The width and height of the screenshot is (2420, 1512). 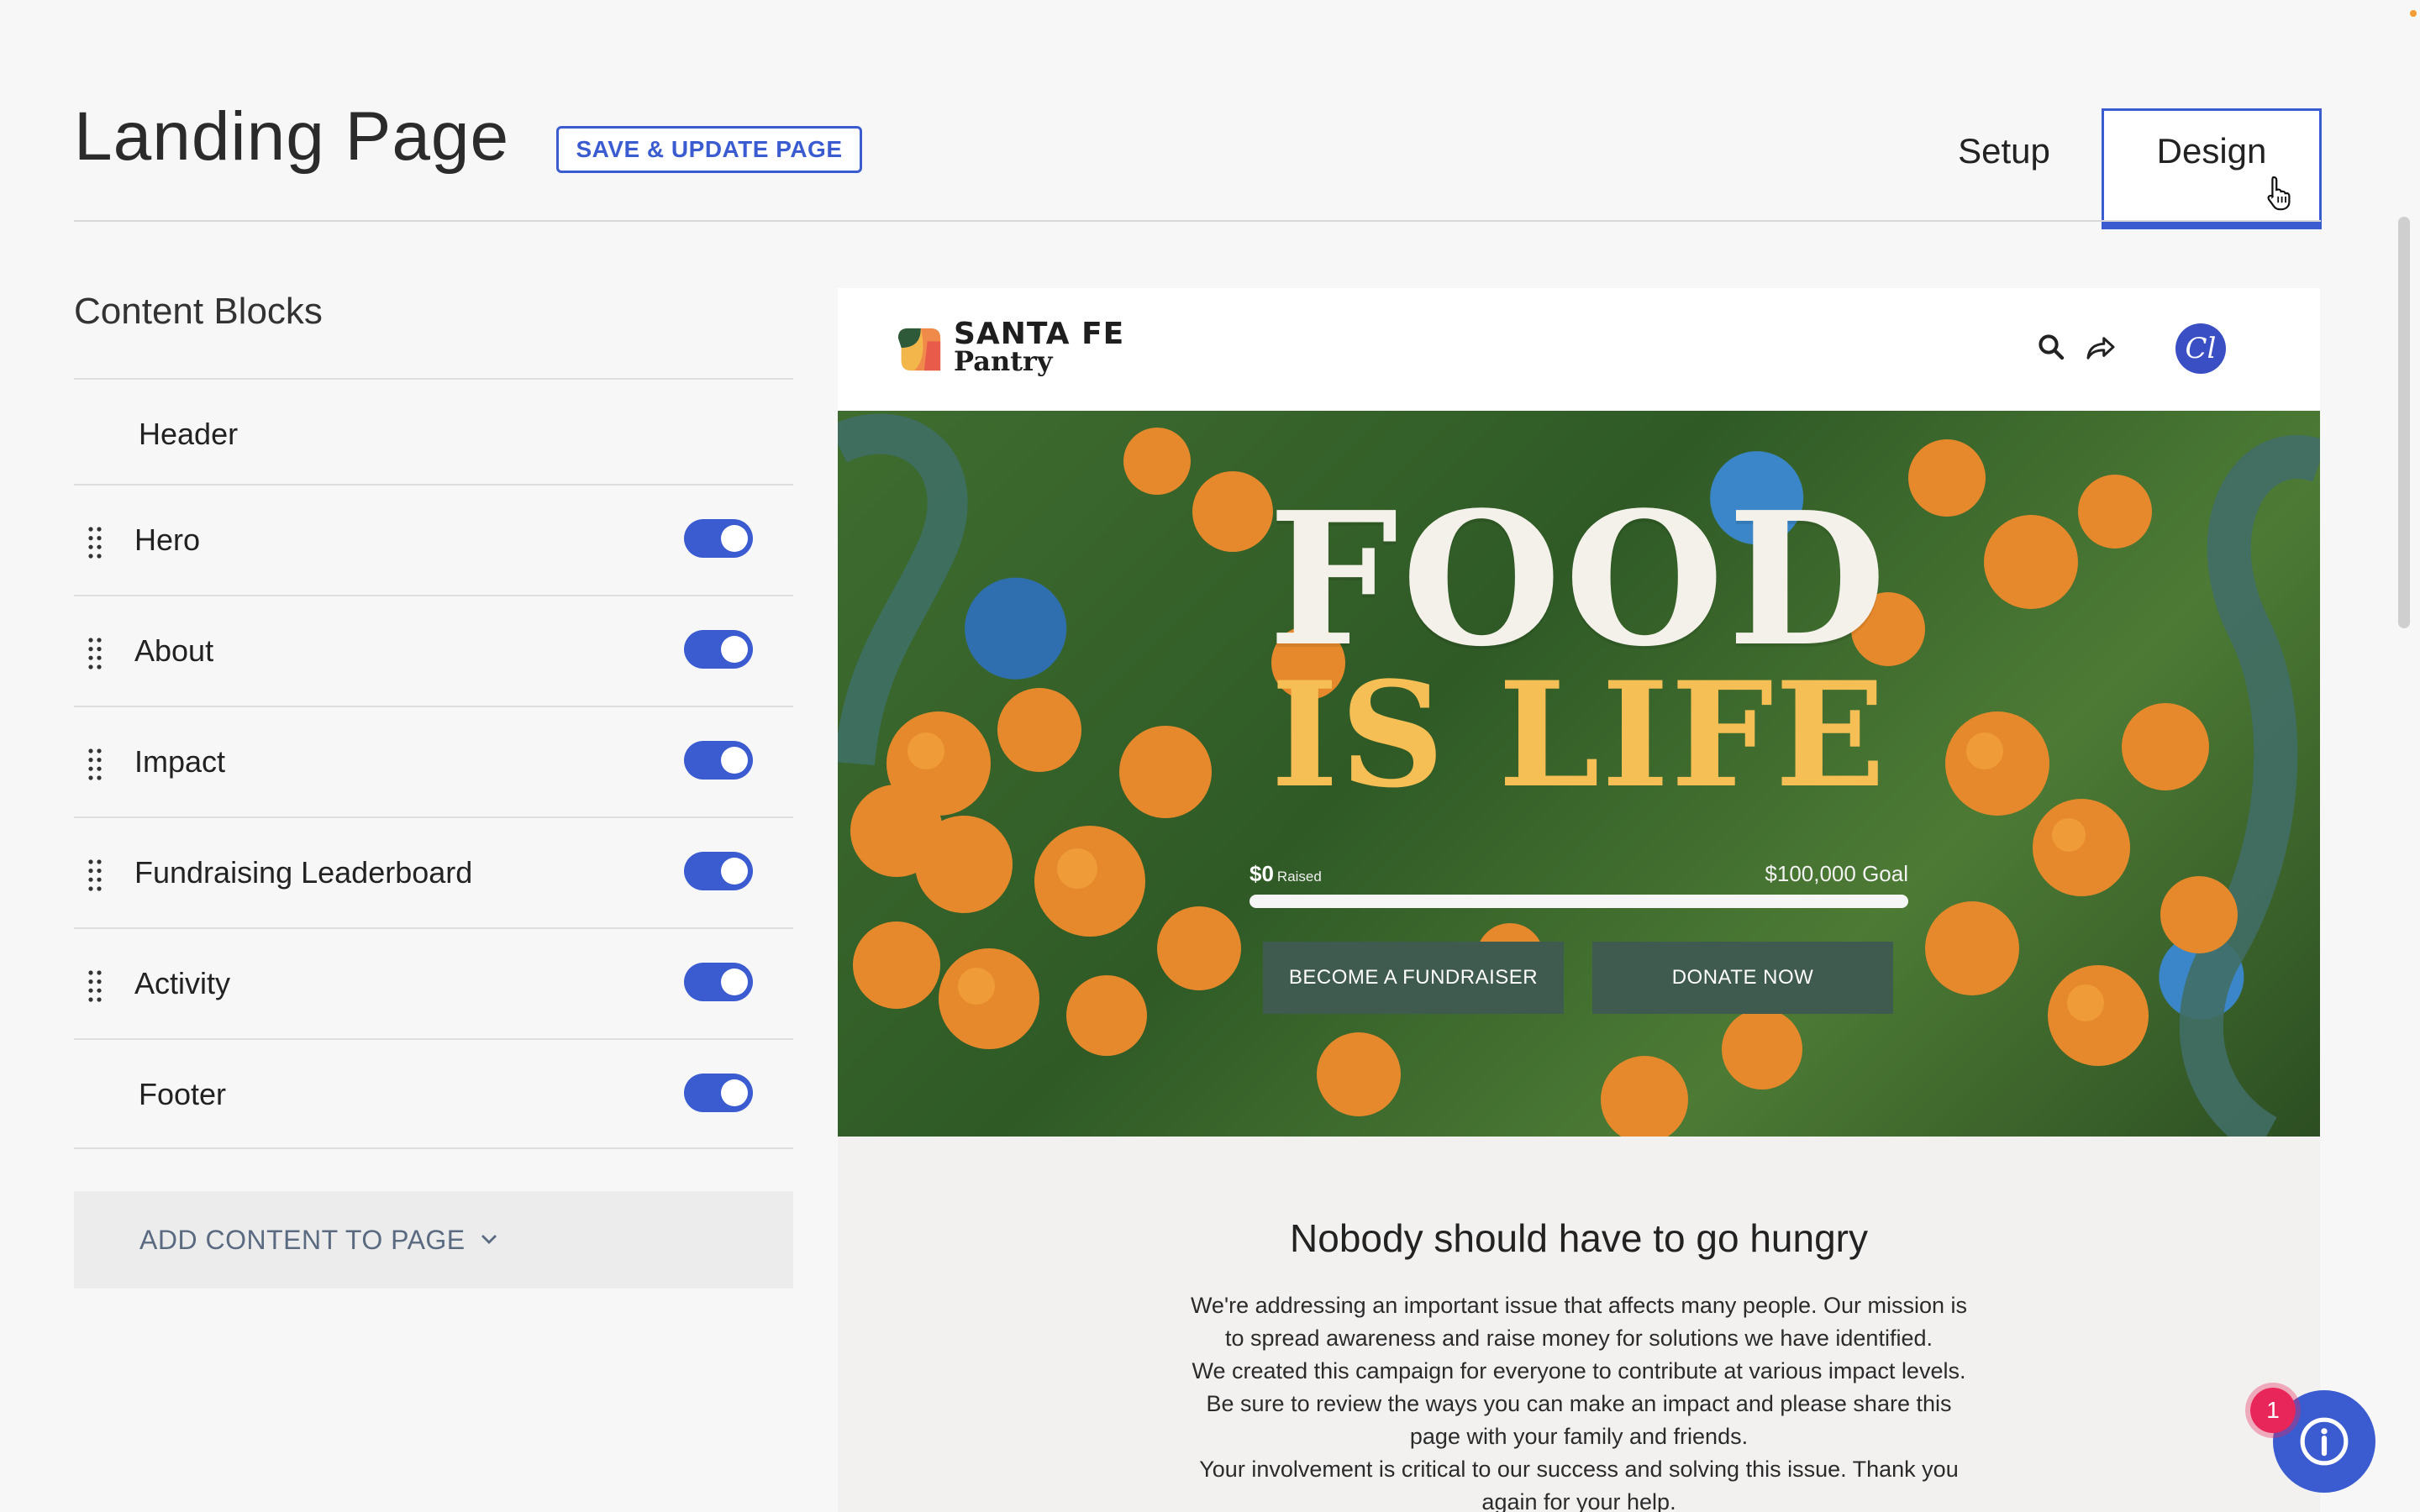 I want to click on about-line: page with your family and friends., so click(x=1579, y=1436).